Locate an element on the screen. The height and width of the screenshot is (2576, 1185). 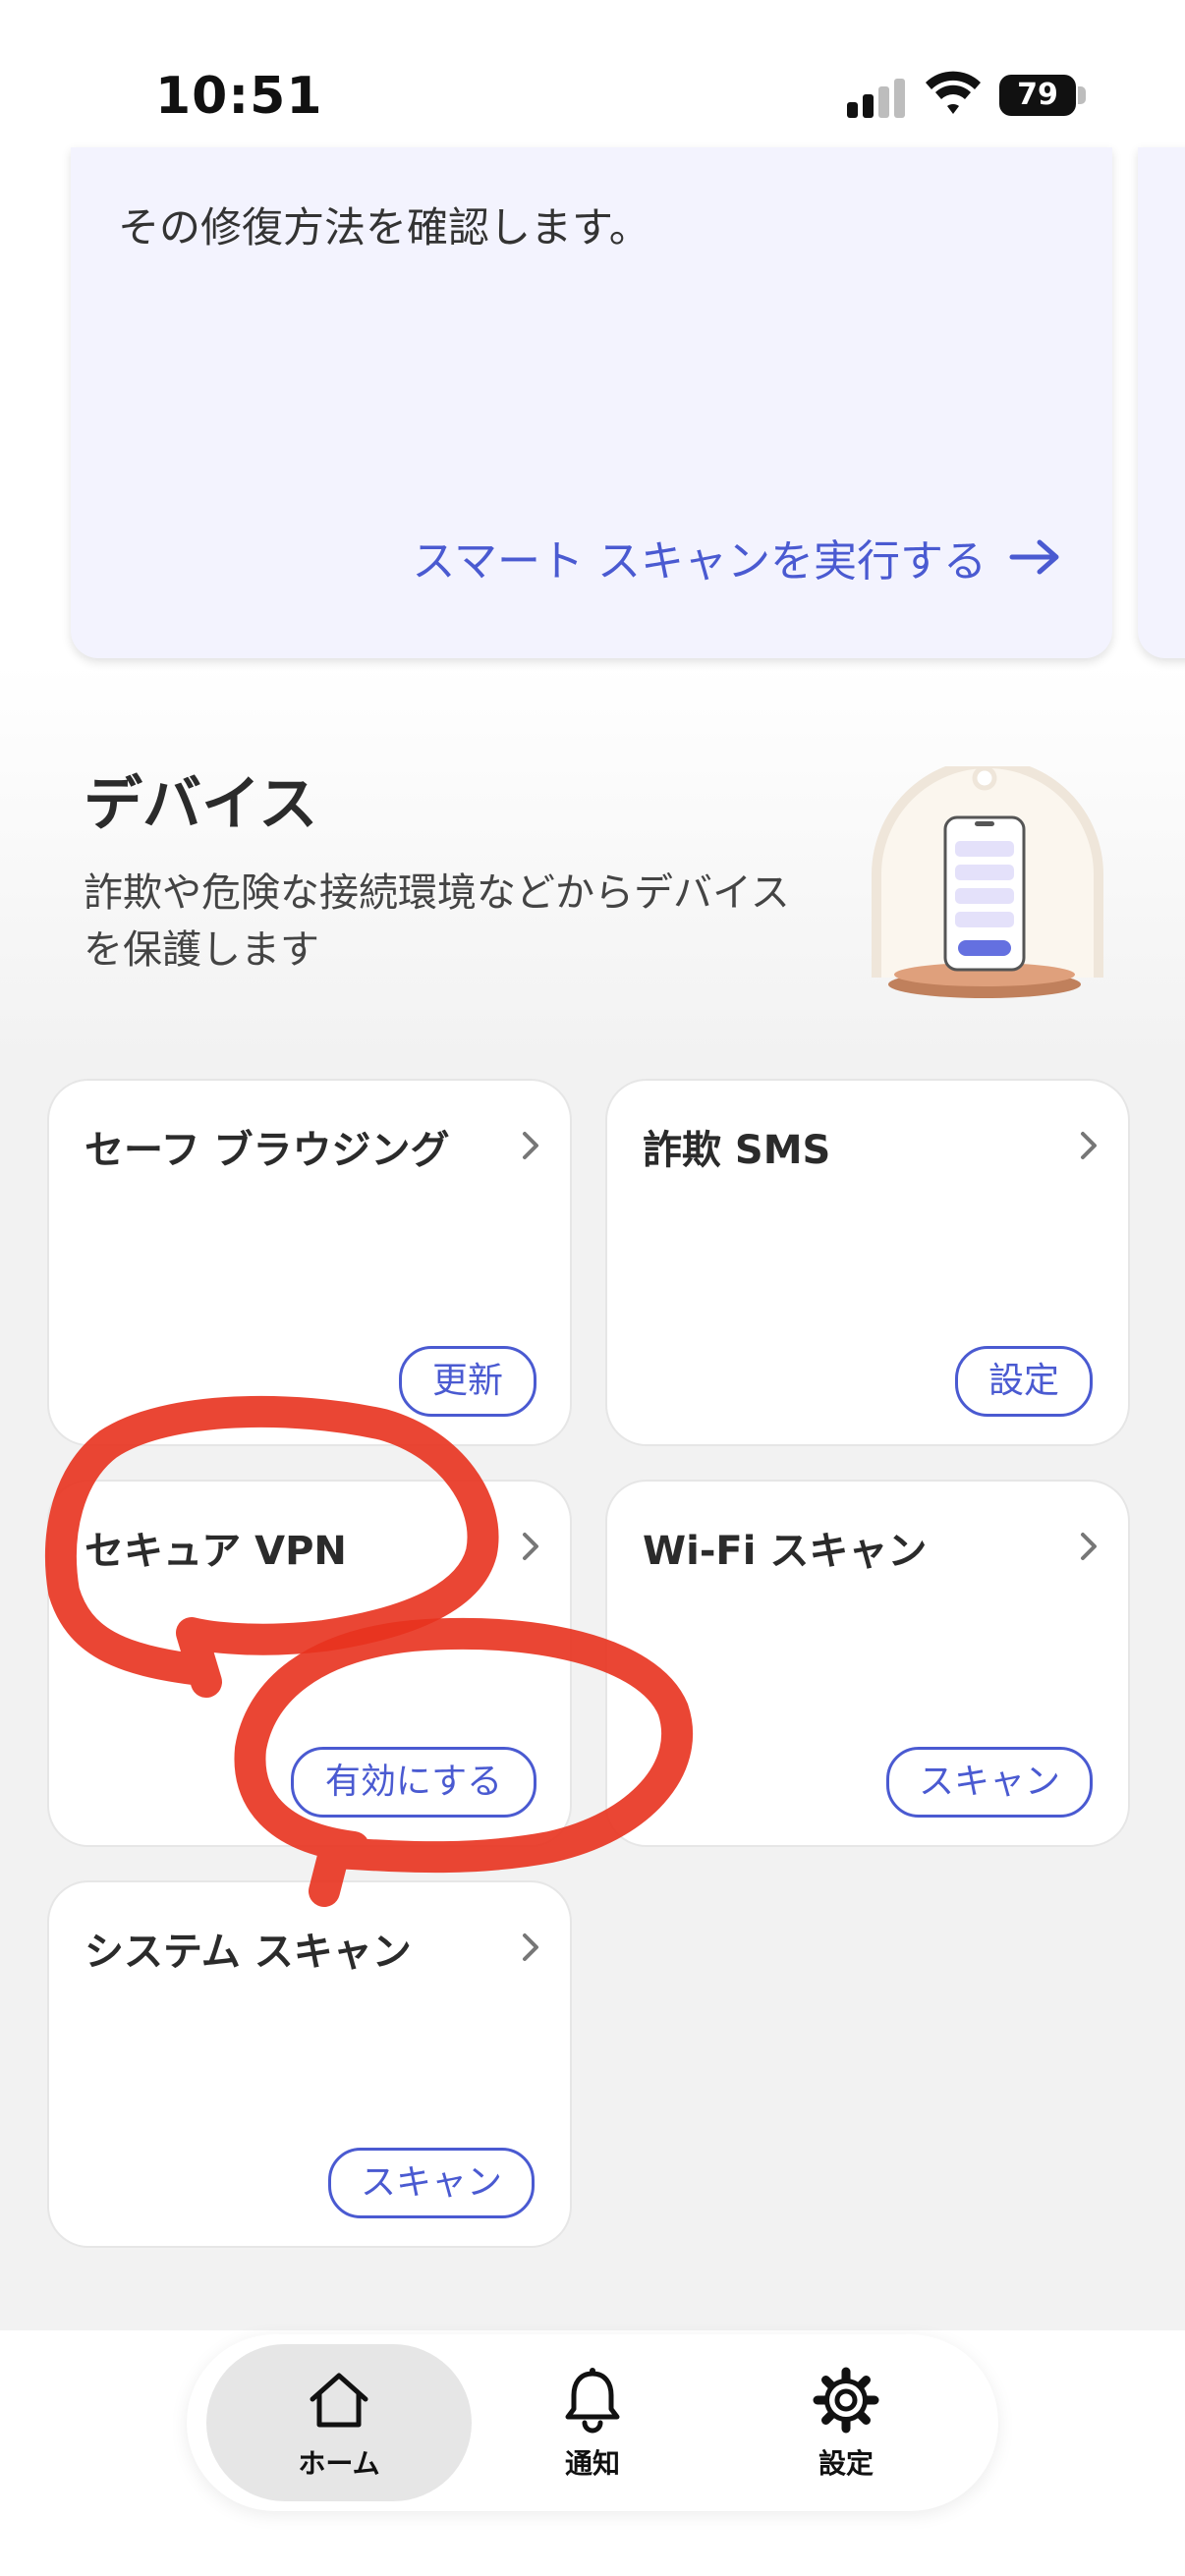
nav-settings: 設定 is located at coordinates (846, 2422).